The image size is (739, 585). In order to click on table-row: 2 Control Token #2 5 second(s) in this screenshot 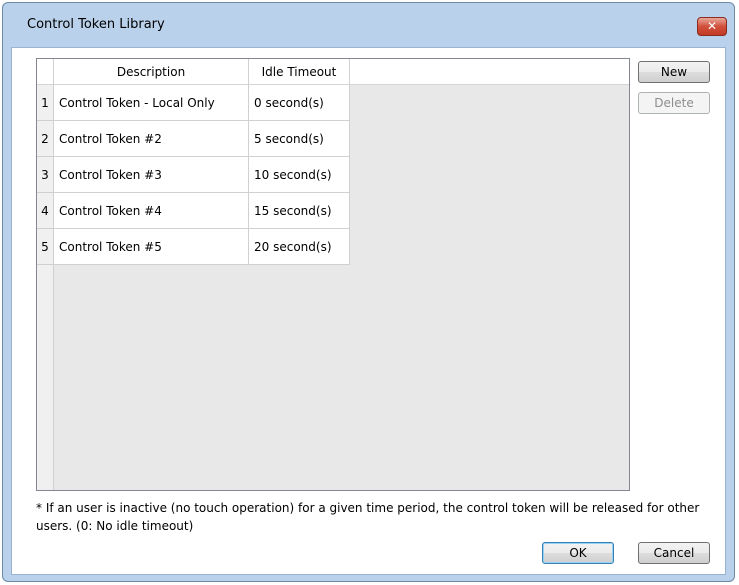, I will do `click(193, 139)`.